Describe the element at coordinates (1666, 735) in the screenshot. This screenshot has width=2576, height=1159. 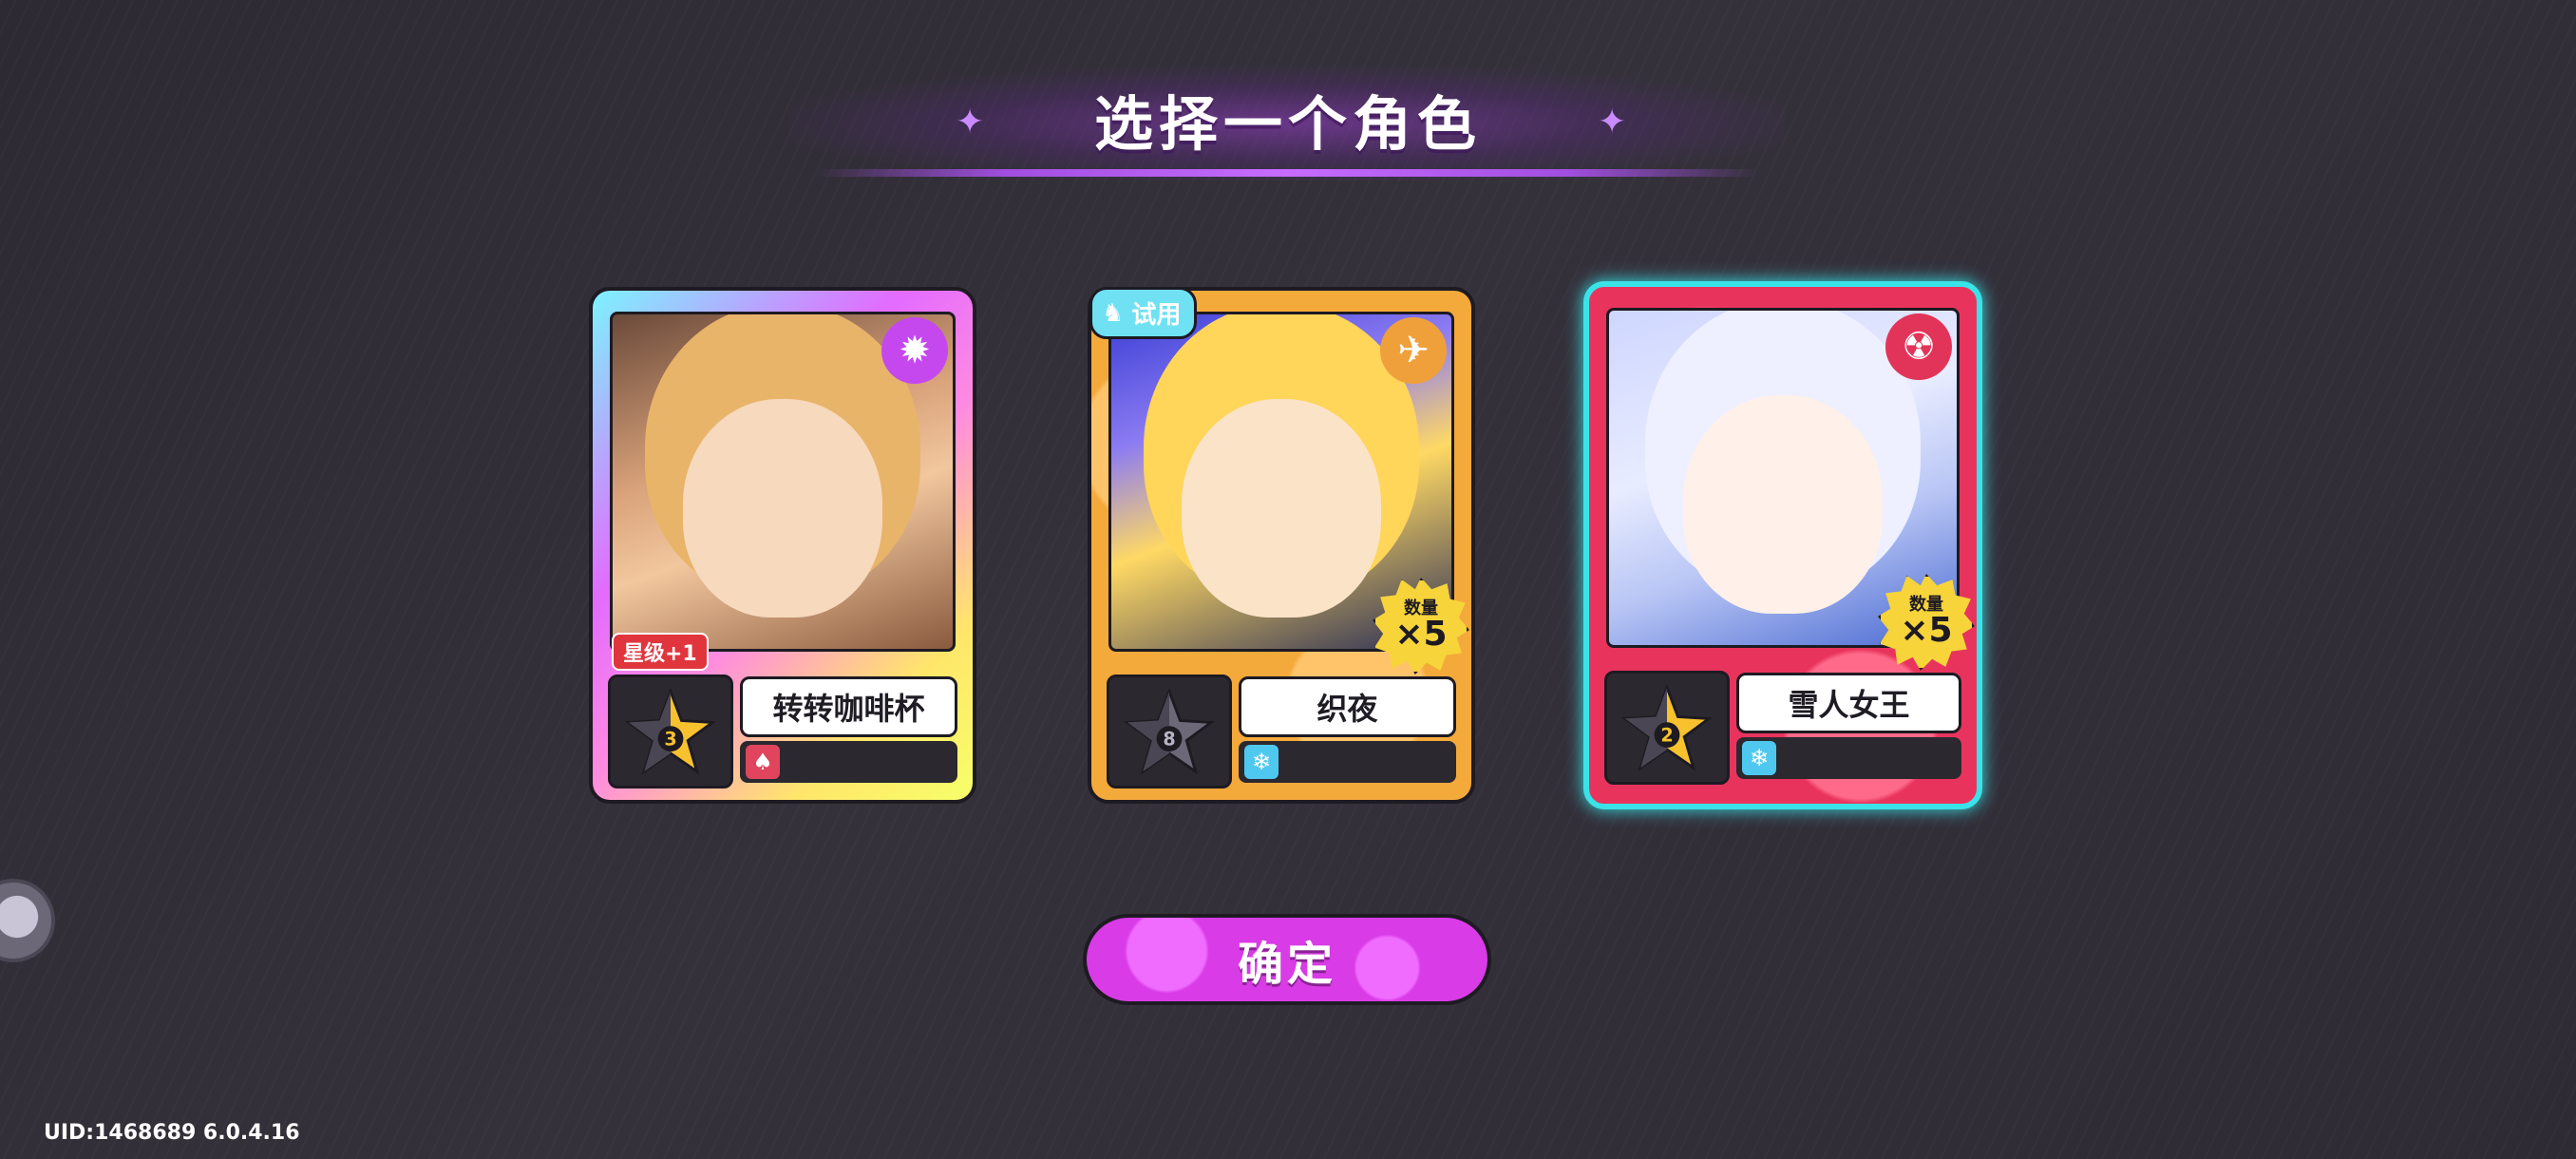
I see `star-level: 2` at that location.